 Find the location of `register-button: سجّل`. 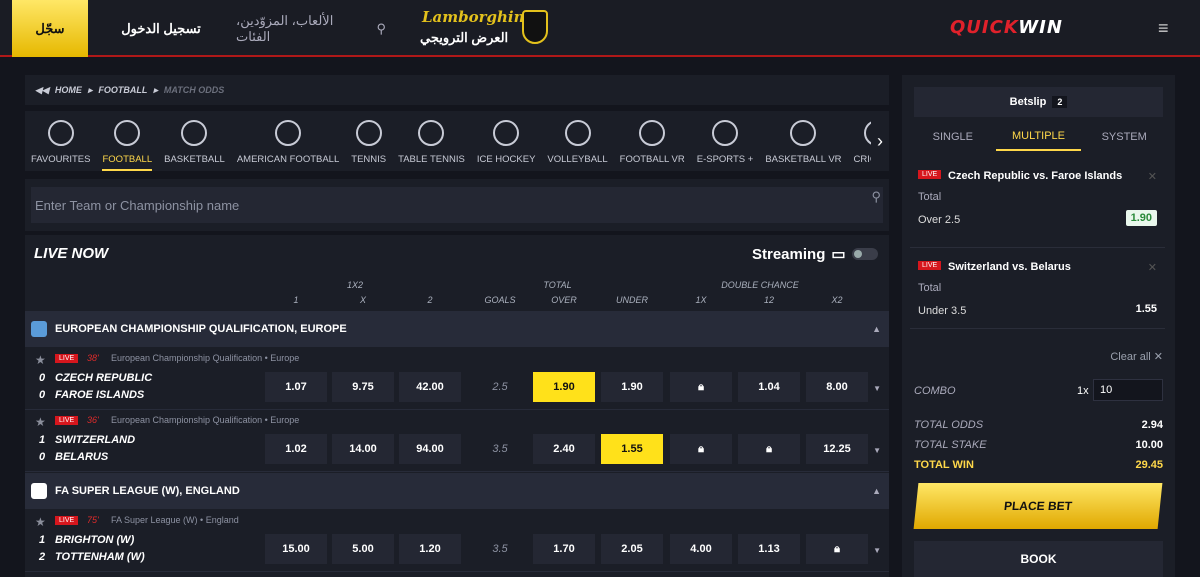

register-button: سجّل is located at coordinates (50, 28).